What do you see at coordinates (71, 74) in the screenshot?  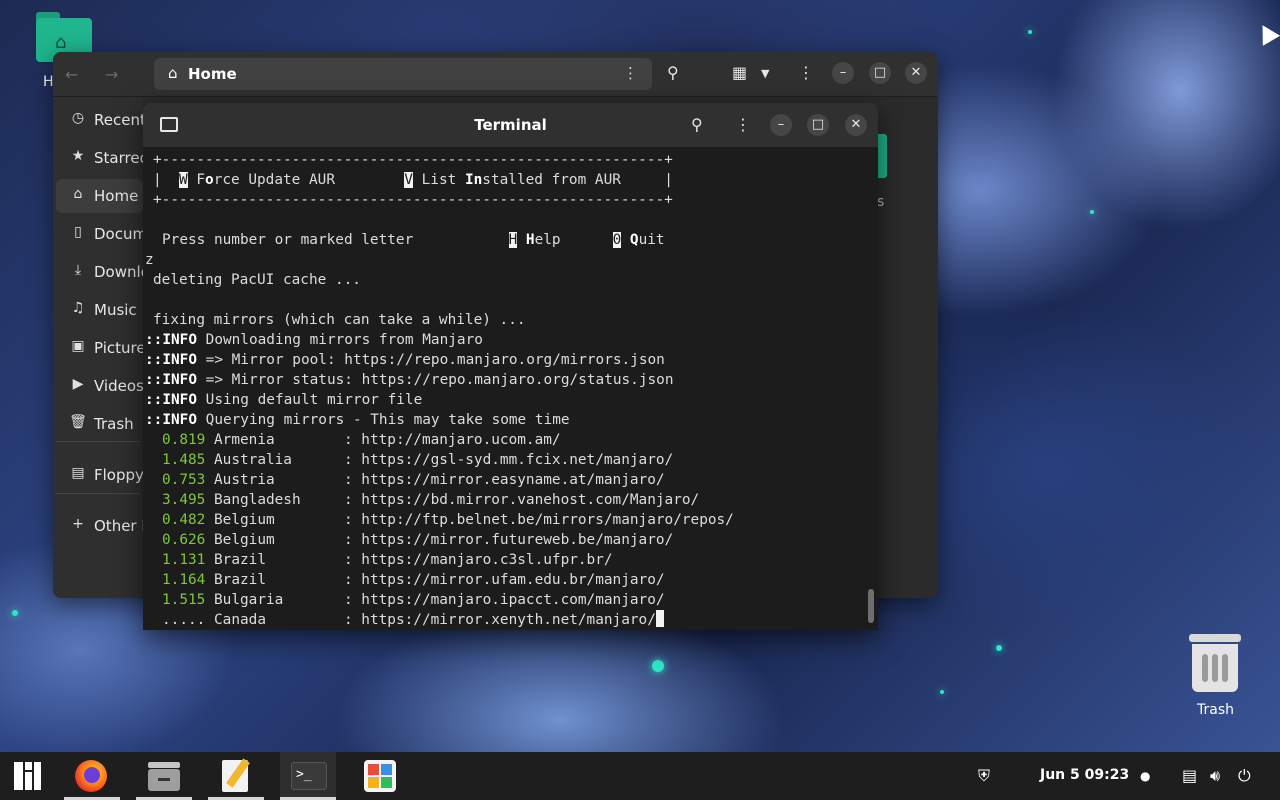 I see `back-arrow-icon: ←` at bounding box center [71, 74].